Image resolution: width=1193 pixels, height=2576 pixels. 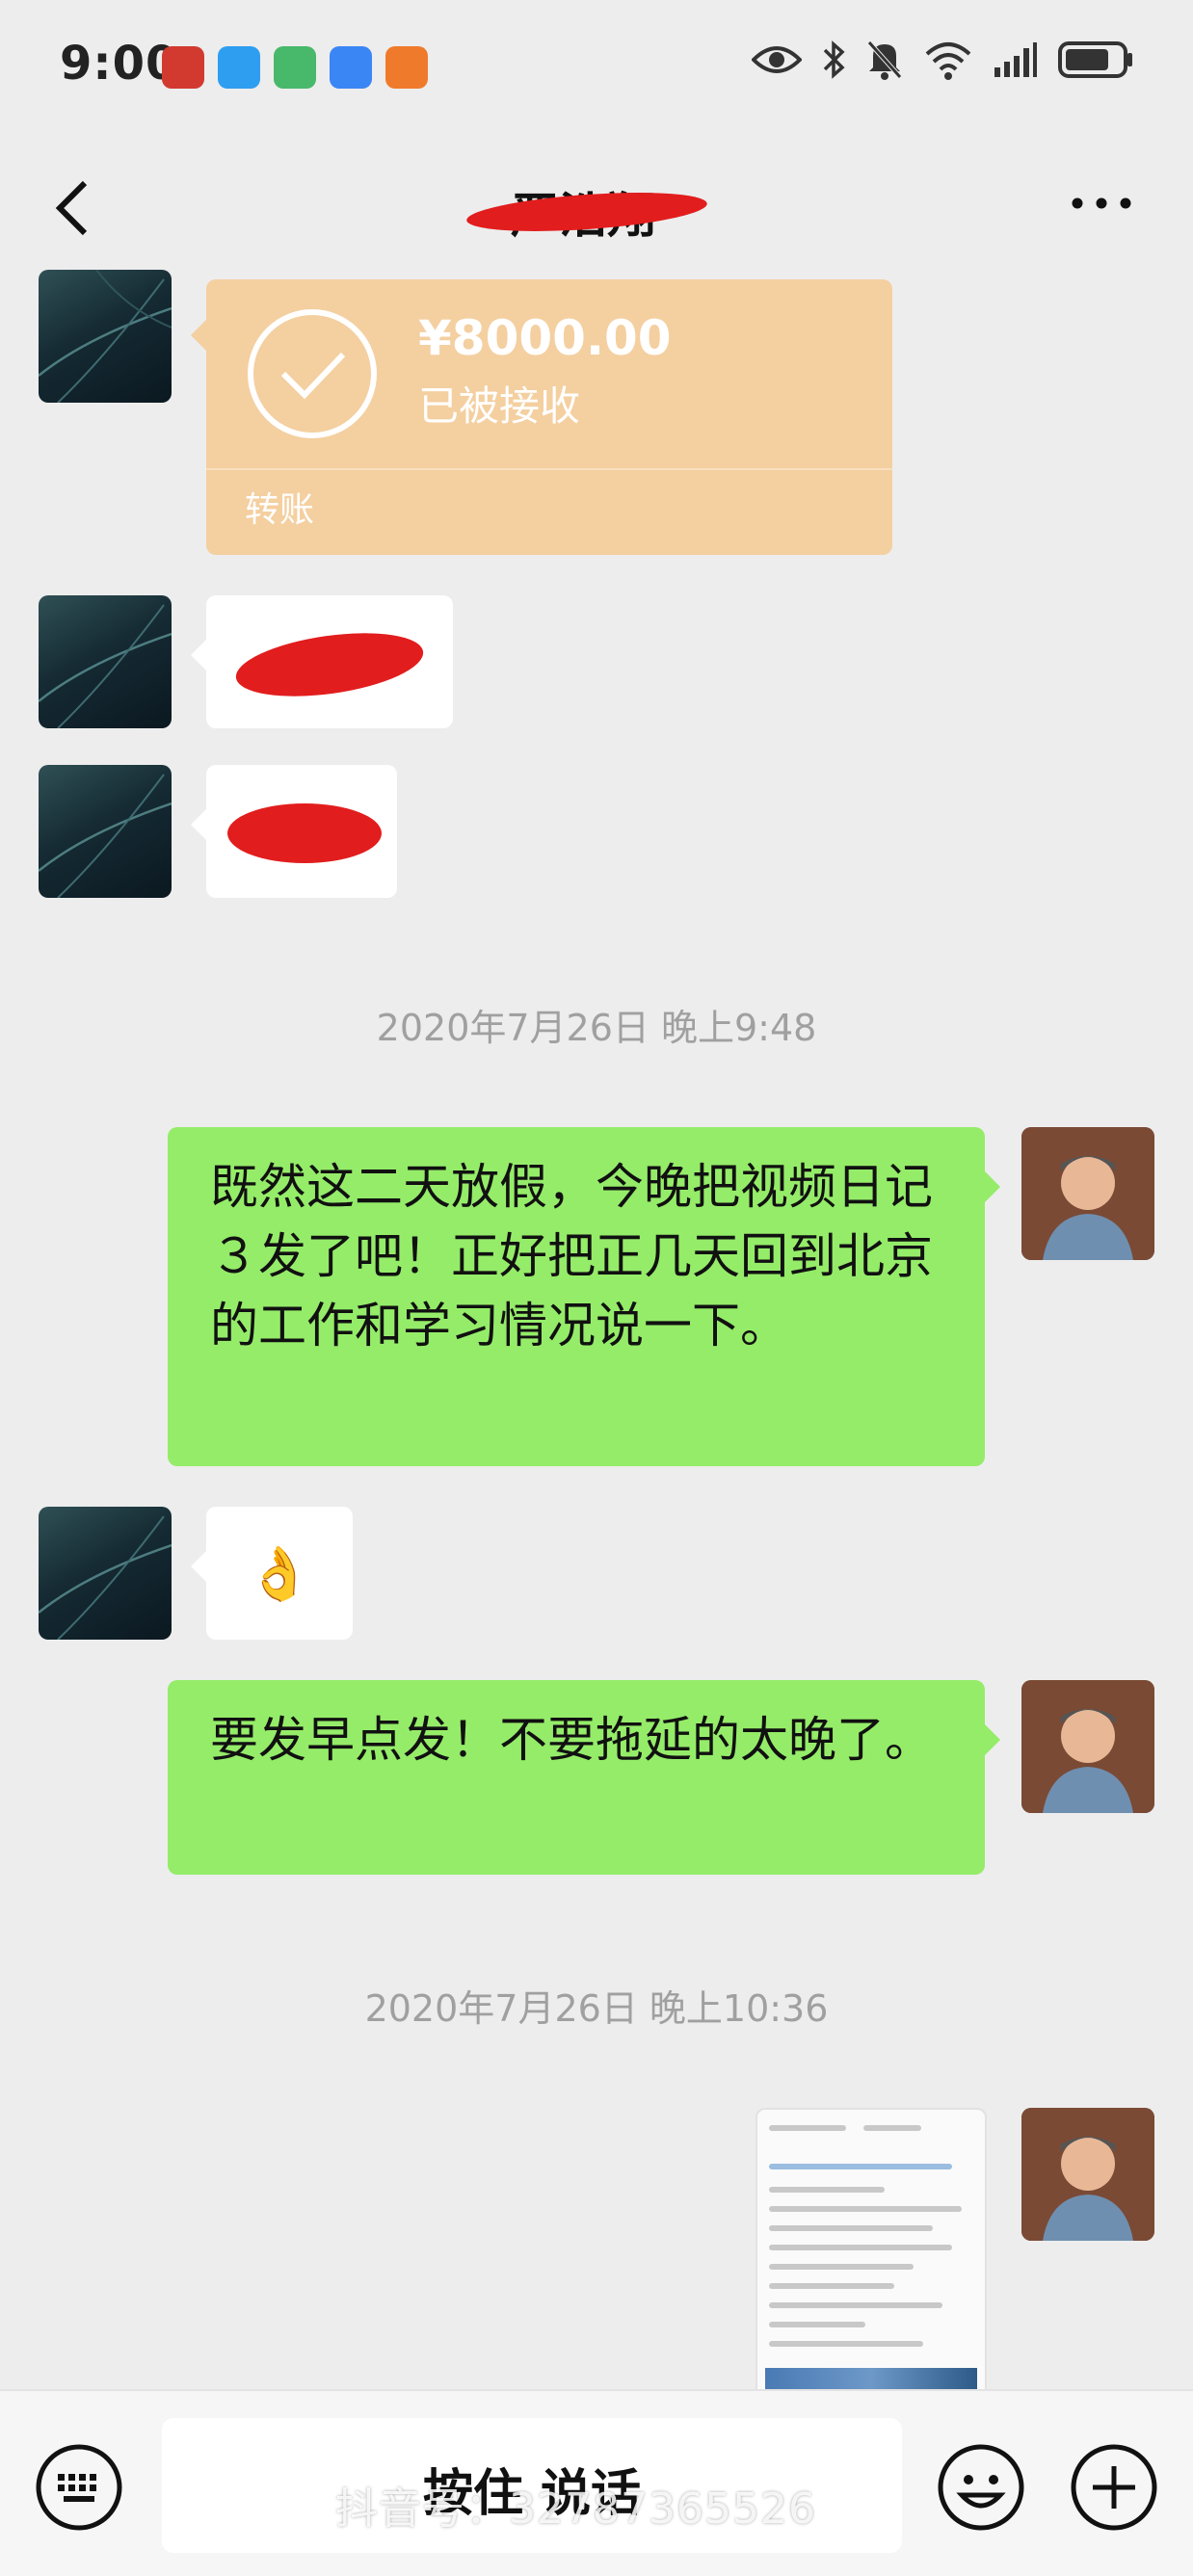 I want to click on transfer-divider, so click(x=549, y=469).